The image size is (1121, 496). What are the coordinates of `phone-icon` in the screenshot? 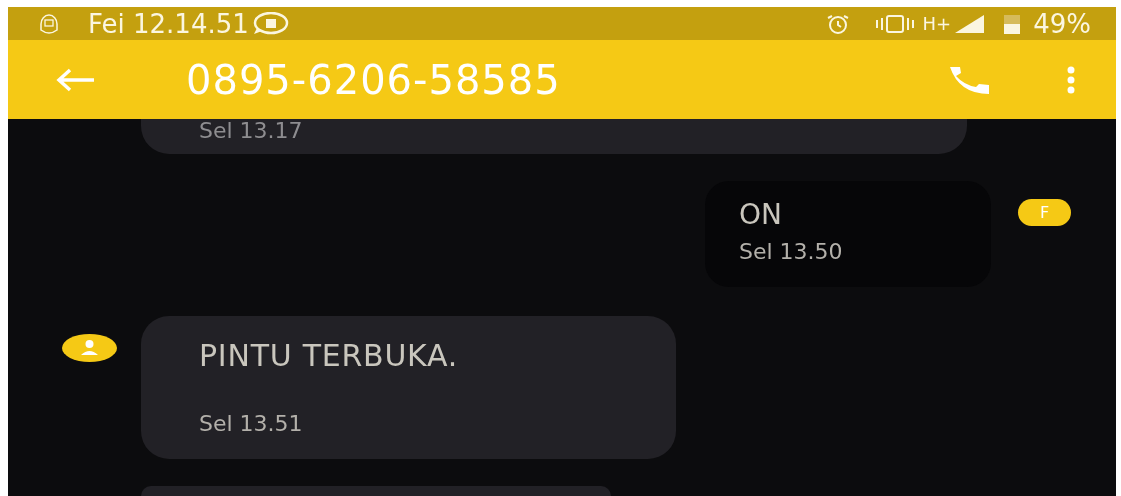 It's located at (970, 79).